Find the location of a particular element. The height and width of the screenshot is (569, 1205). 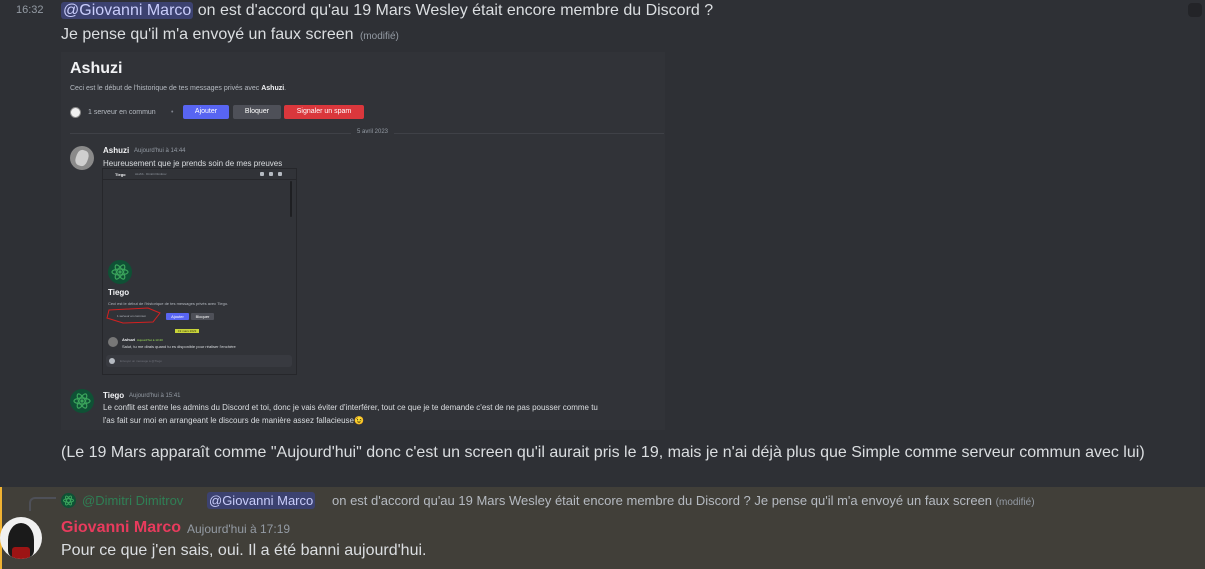

username-tiego: Tiego is located at coordinates (114, 395).